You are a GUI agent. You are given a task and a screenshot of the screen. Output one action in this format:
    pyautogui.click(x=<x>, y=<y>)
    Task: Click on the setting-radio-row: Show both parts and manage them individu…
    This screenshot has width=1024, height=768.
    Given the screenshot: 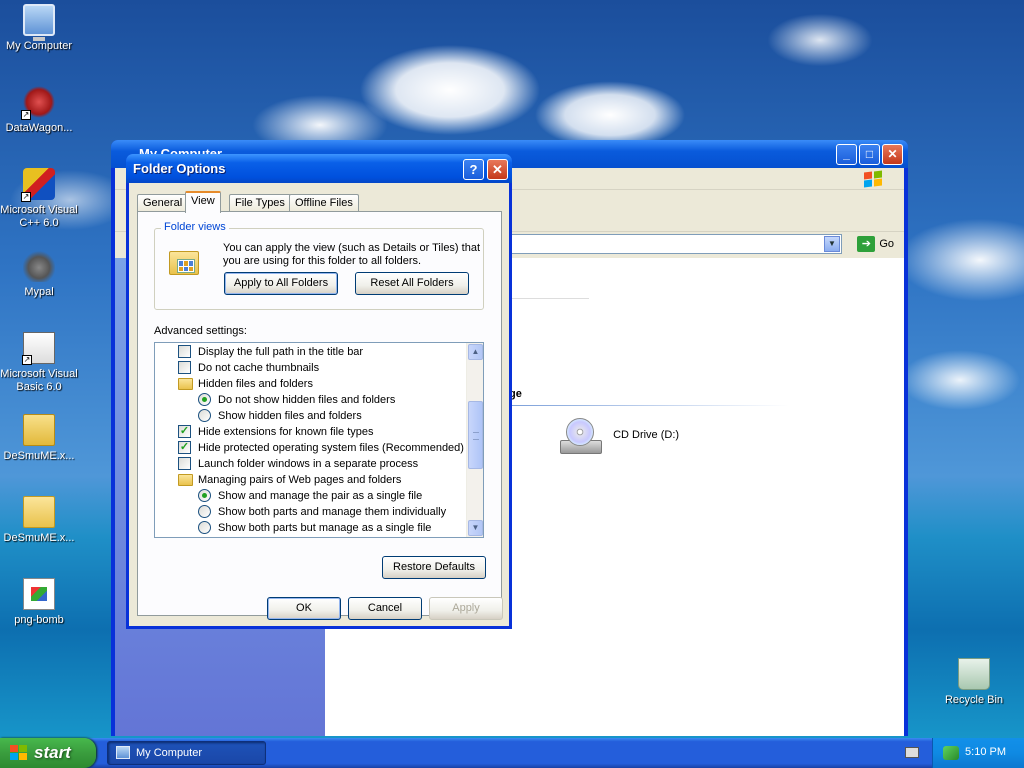 What is the action you would take?
    pyautogui.click(x=310, y=512)
    